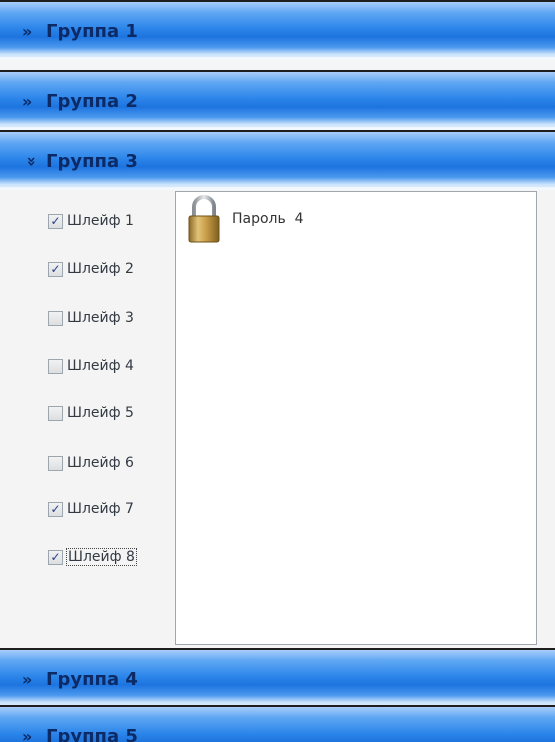  What do you see at coordinates (100, 269) in the screenshot?
I see `checkbox-label: Шлейф 2` at bounding box center [100, 269].